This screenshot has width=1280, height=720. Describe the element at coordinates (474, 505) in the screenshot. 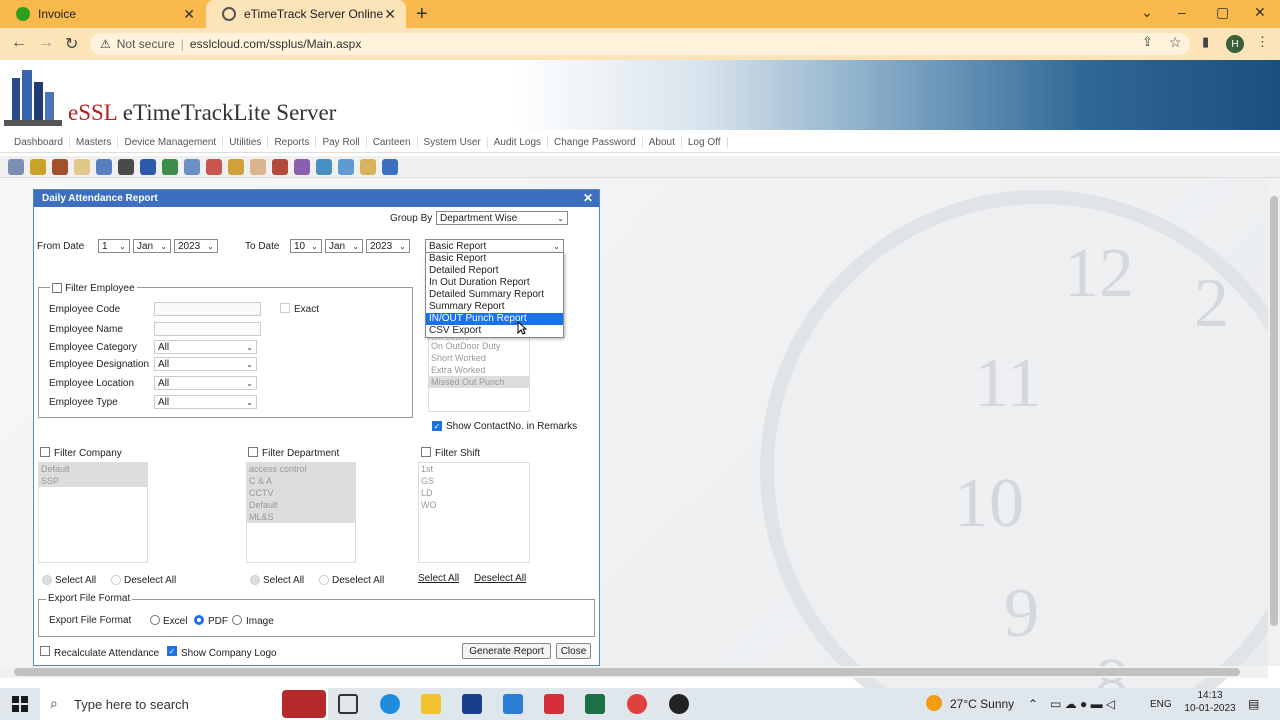

I see `list-item: WO` at that location.